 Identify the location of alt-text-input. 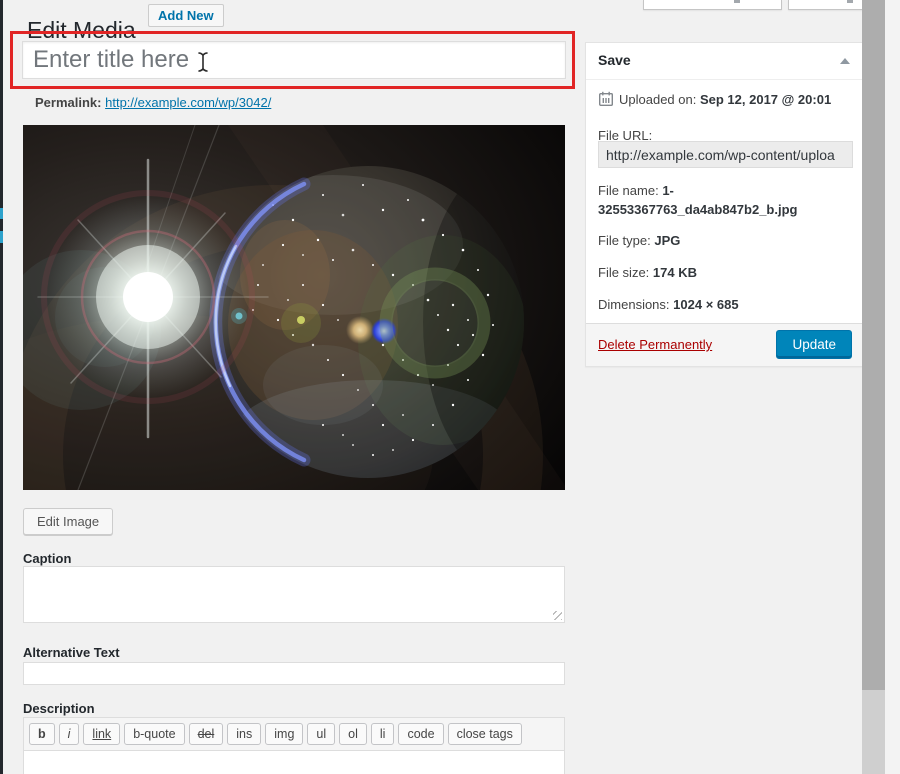
(294, 673).